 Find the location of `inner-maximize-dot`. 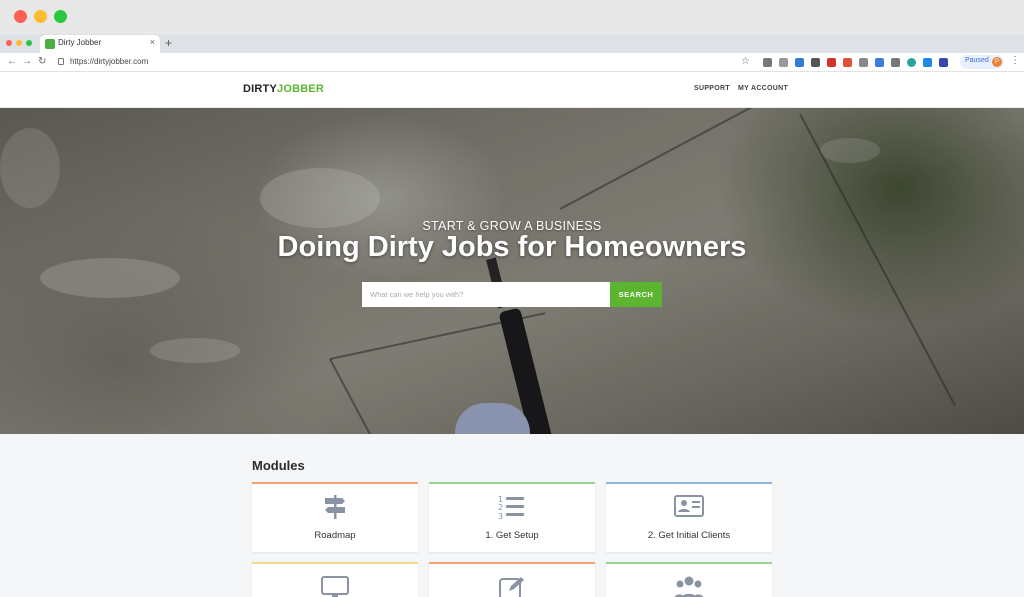

inner-maximize-dot is located at coordinates (29, 43).